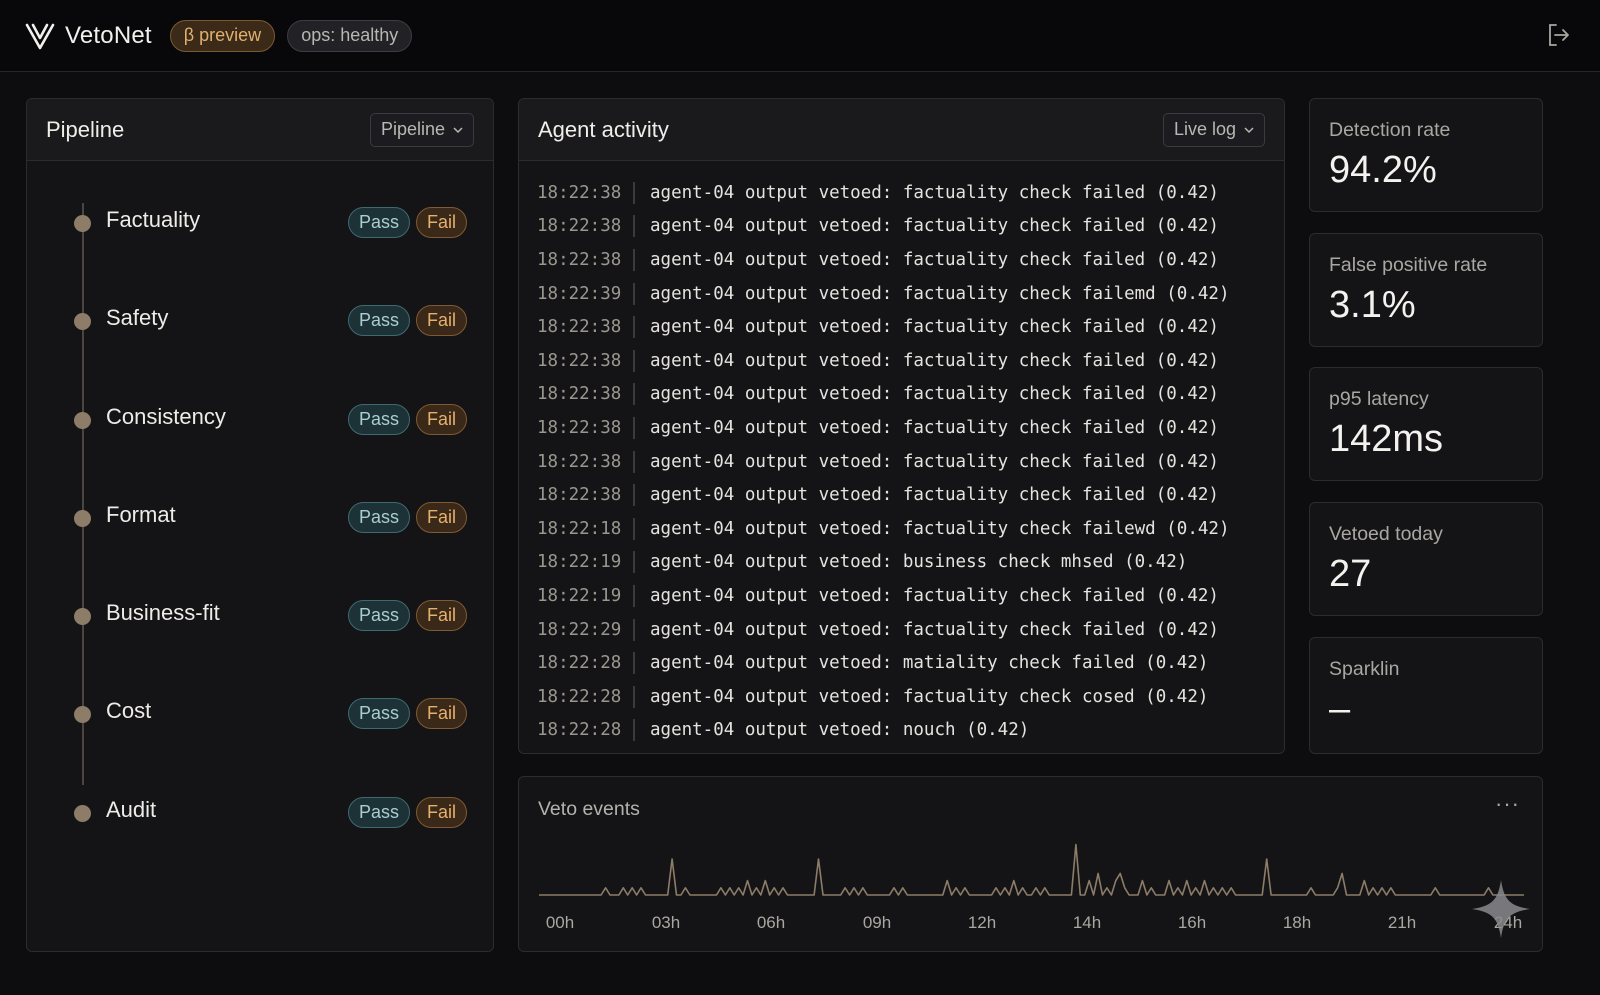 Image resolution: width=1600 pixels, height=995 pixels. Describe the element at coordinates (163, 613) in the screenshot. I see `step-label: Business-fit` at that location.